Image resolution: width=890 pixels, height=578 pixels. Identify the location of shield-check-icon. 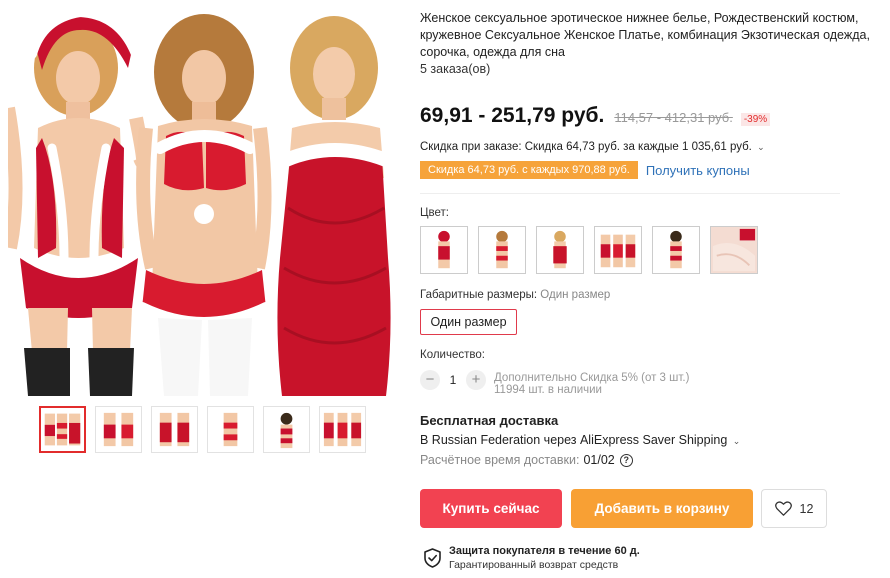
(432, 558).